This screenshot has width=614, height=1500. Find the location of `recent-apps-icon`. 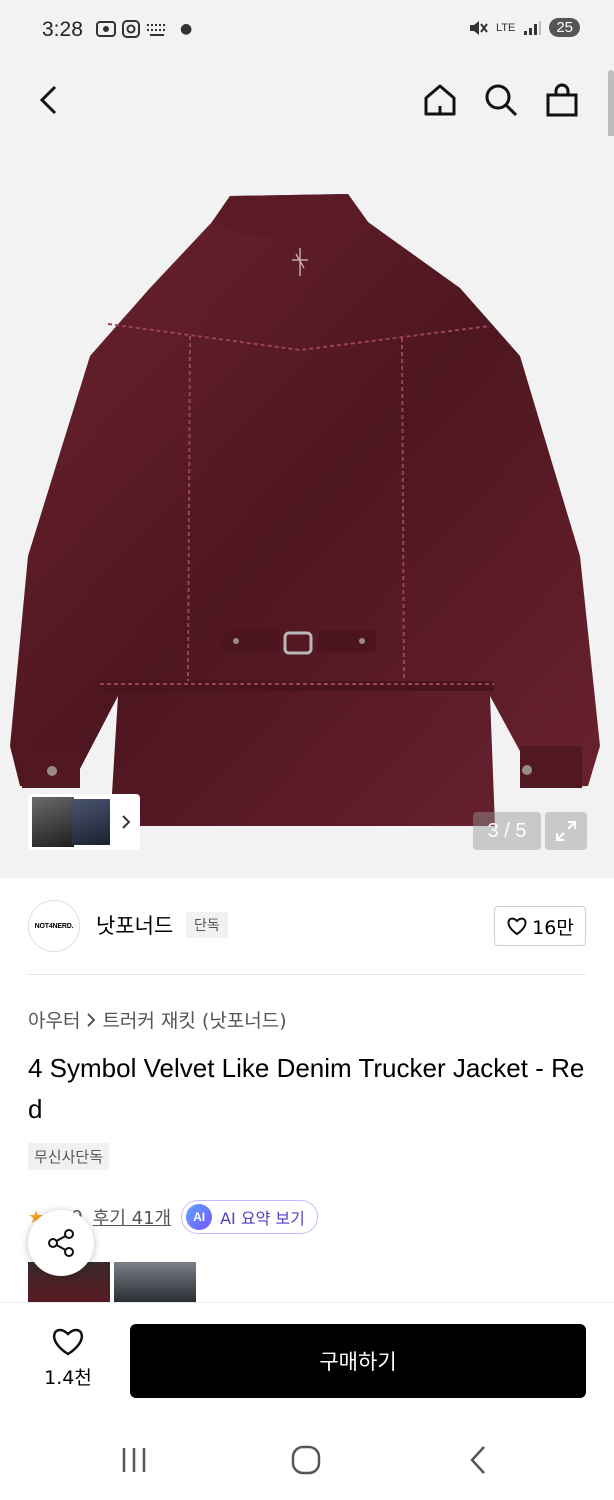

recent-apps-icon is located at coordinates (134, 1460).